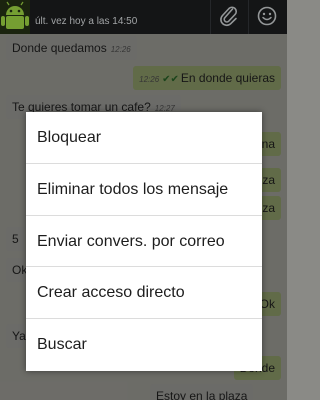 This screenshot has width=320, height=400. Describe the element at coordinates (144, 293) in the screenshot. I see `menu-item-crear-acceso-directo: Crear acceso directo` at that location.